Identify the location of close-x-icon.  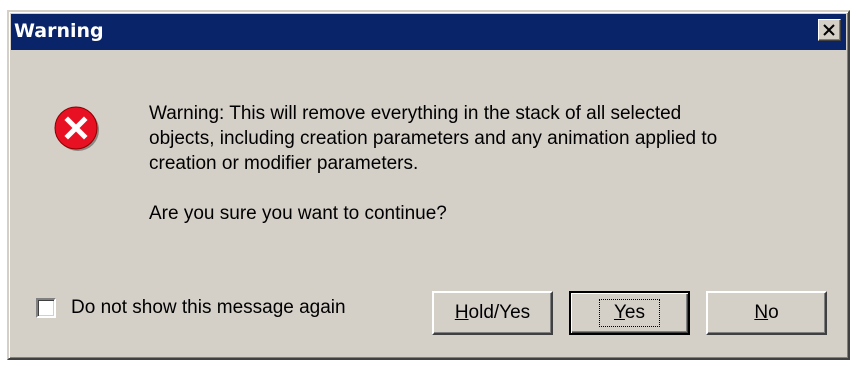
(829, 30).